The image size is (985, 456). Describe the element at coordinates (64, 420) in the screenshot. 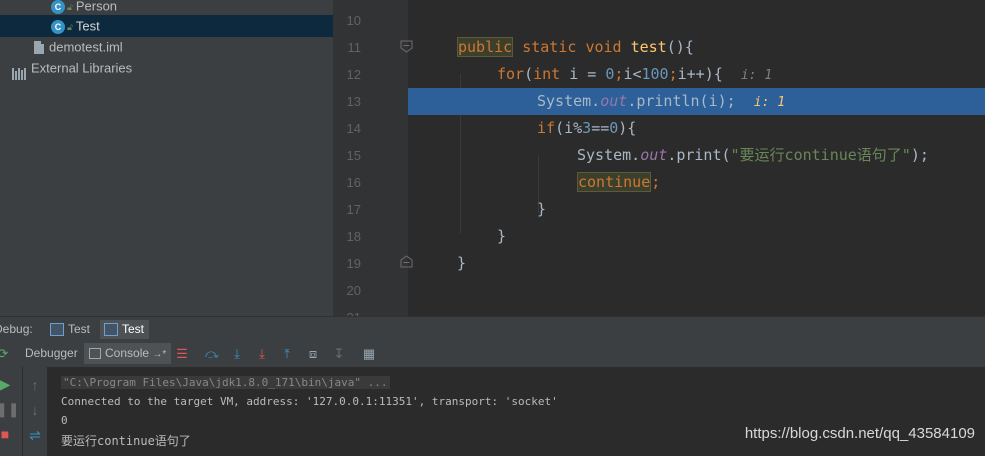

I see `console-line: 0` at that location.